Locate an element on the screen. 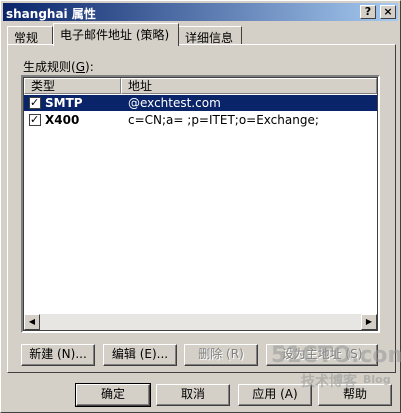  scroll-left-icon: ◀ is located at coordinates (32, 322).